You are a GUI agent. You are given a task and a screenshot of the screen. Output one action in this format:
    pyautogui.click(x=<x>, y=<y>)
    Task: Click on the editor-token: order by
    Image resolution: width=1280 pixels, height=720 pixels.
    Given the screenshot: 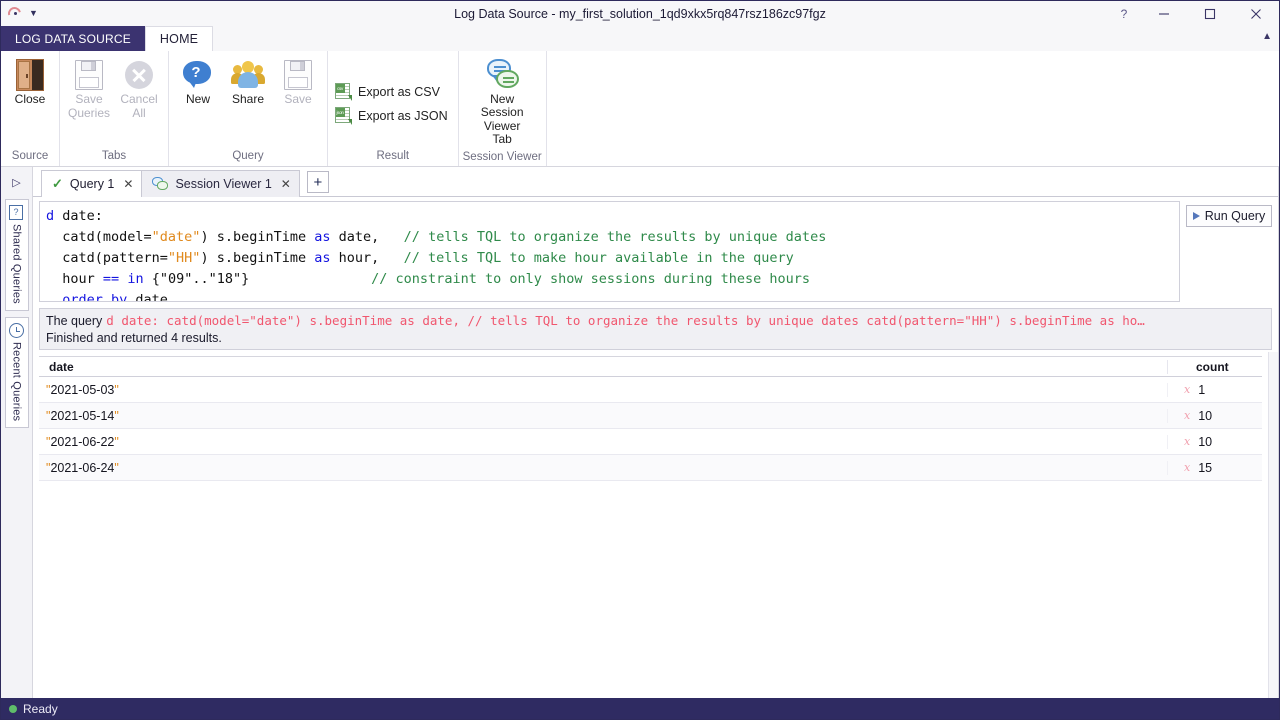 What is the action you would take?
    pyautogui.click(x=95, y=297)
    